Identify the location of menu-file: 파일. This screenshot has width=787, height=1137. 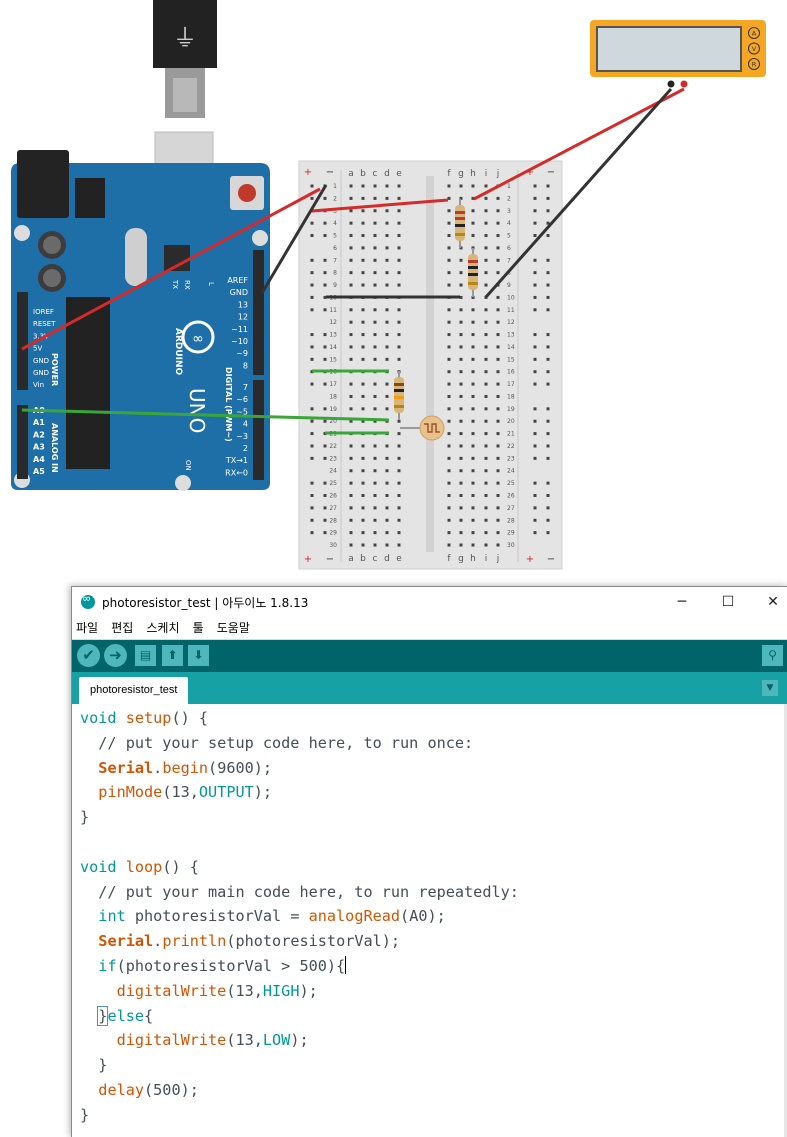
(87, 628).